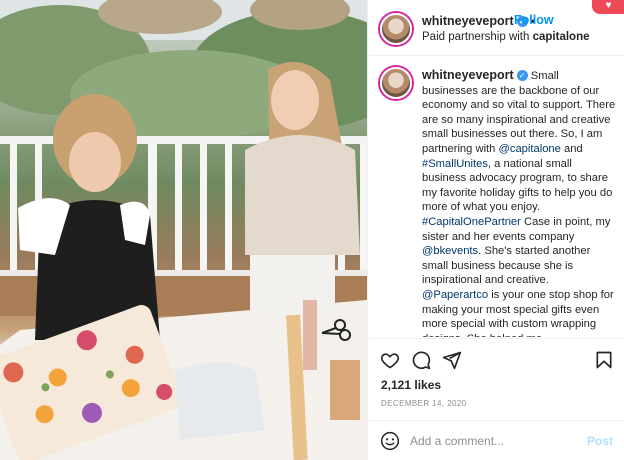 The width and height of the screenshot is (624, 460). I want to click on notification-heart-icon: ♥, so click(608, 7).